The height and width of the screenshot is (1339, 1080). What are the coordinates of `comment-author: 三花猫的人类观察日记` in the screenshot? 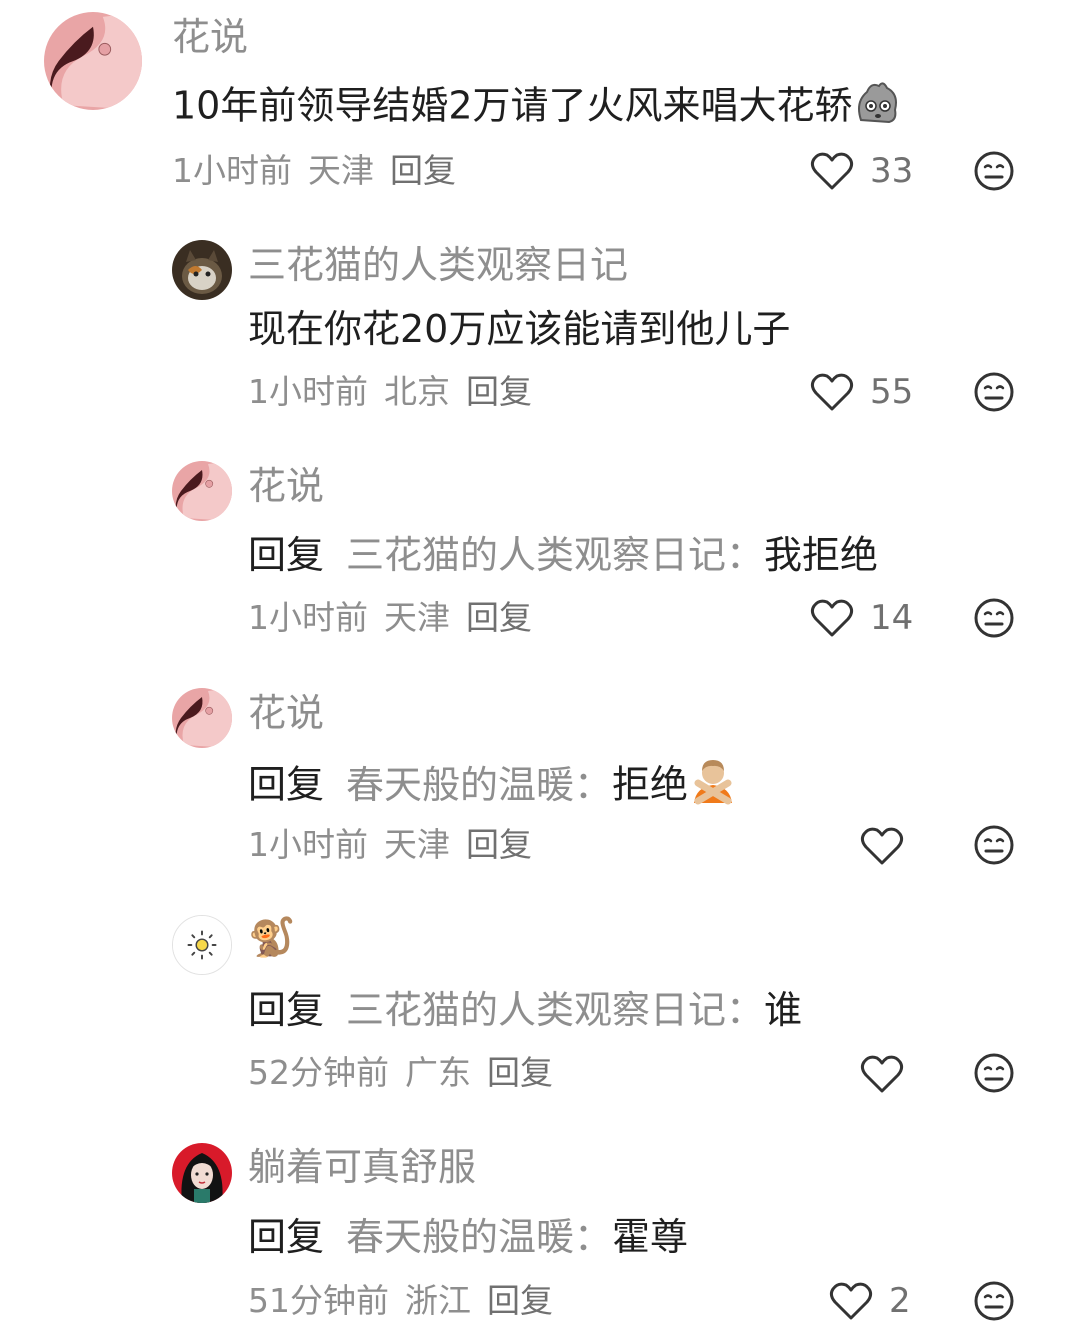 It's located at (438, 265).